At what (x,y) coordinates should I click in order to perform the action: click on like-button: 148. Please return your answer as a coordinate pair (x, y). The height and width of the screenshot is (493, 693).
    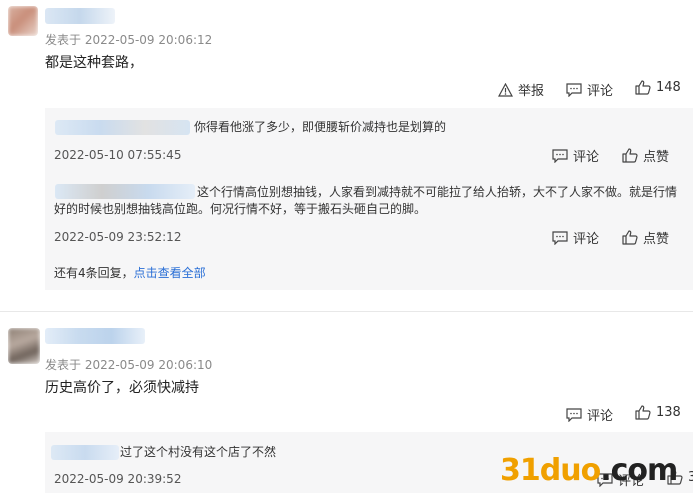
    Looking at the image, I should click on (658, 87).